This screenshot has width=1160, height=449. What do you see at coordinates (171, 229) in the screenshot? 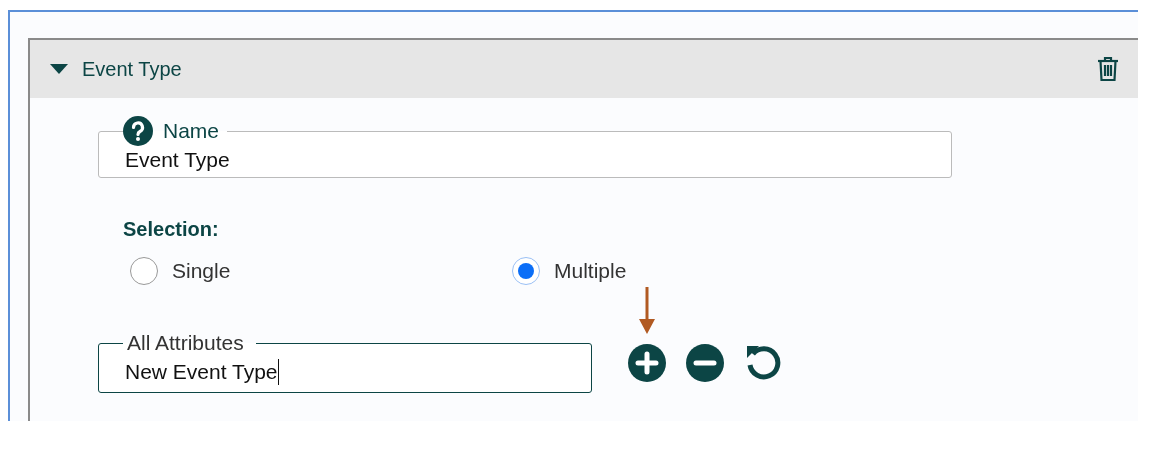
I see `selection-label: Selection:` at bounding box center [171, 229].